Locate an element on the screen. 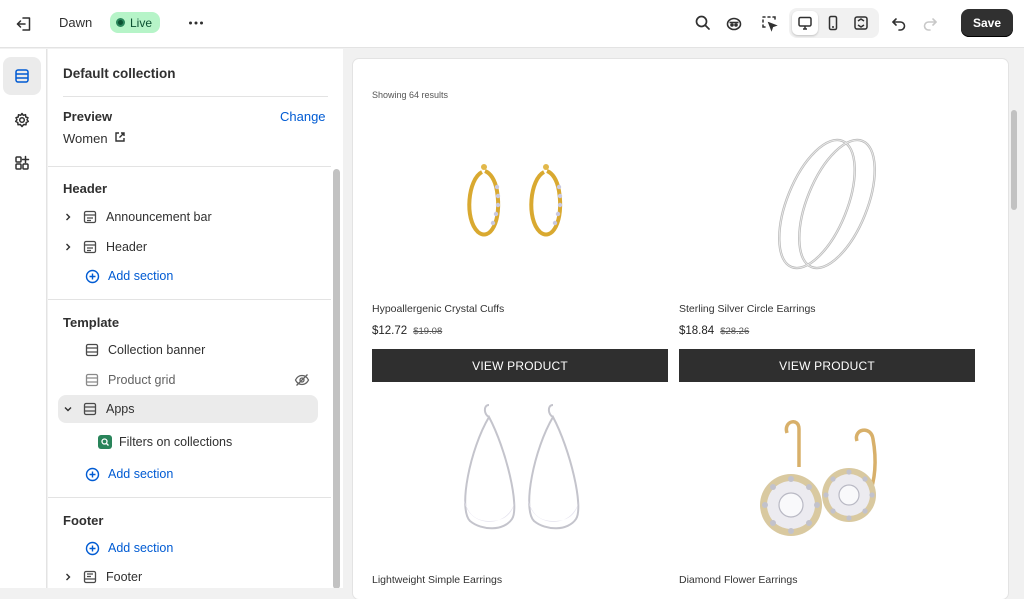 Image resolution: width=1024 pixels, height=599 pixels. desktop-icon is located at coordinates (805, 23).